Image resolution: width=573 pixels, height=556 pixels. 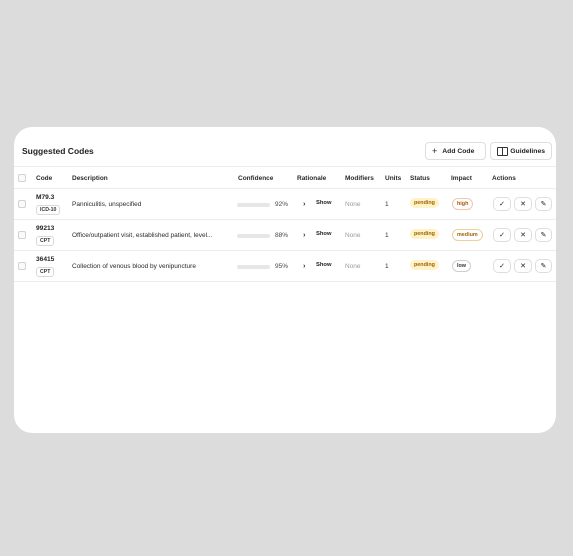 I want to click on panel-title: Suggested Codes, so click(x=58, y=151).